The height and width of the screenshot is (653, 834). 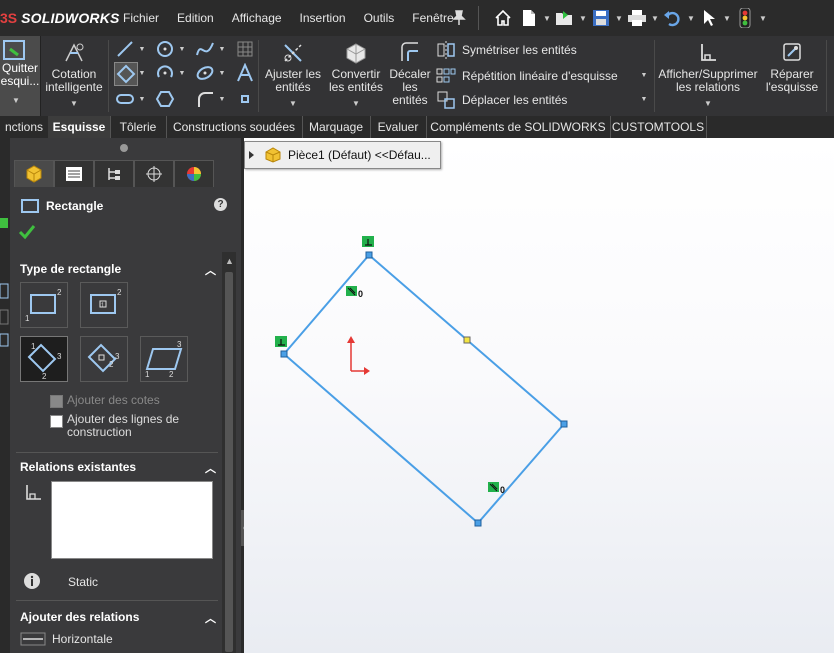 What do you see at coordinates (745, 18) in the screenshot?
I see `rebuild-traffic-light-icon` at bounding box center [745, 18].